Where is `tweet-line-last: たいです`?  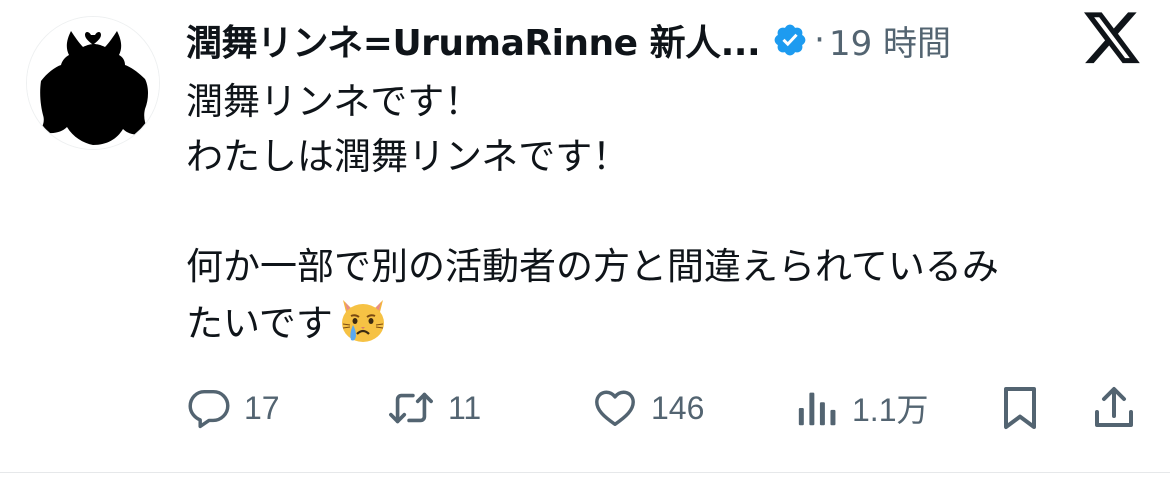
tweet-line-last: たいです is located at coordinates (666, 321).